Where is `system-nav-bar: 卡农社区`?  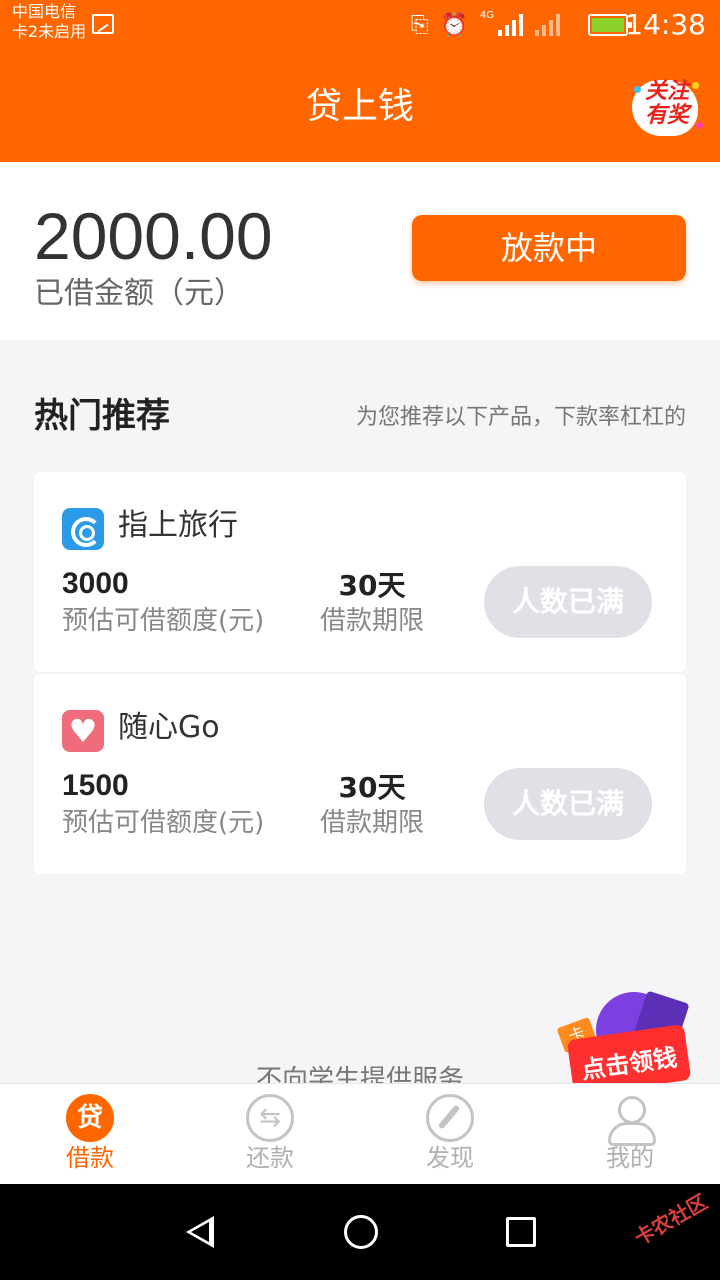 system-nav-bar: 卡农社区 is located at coordinates (360, 1232).